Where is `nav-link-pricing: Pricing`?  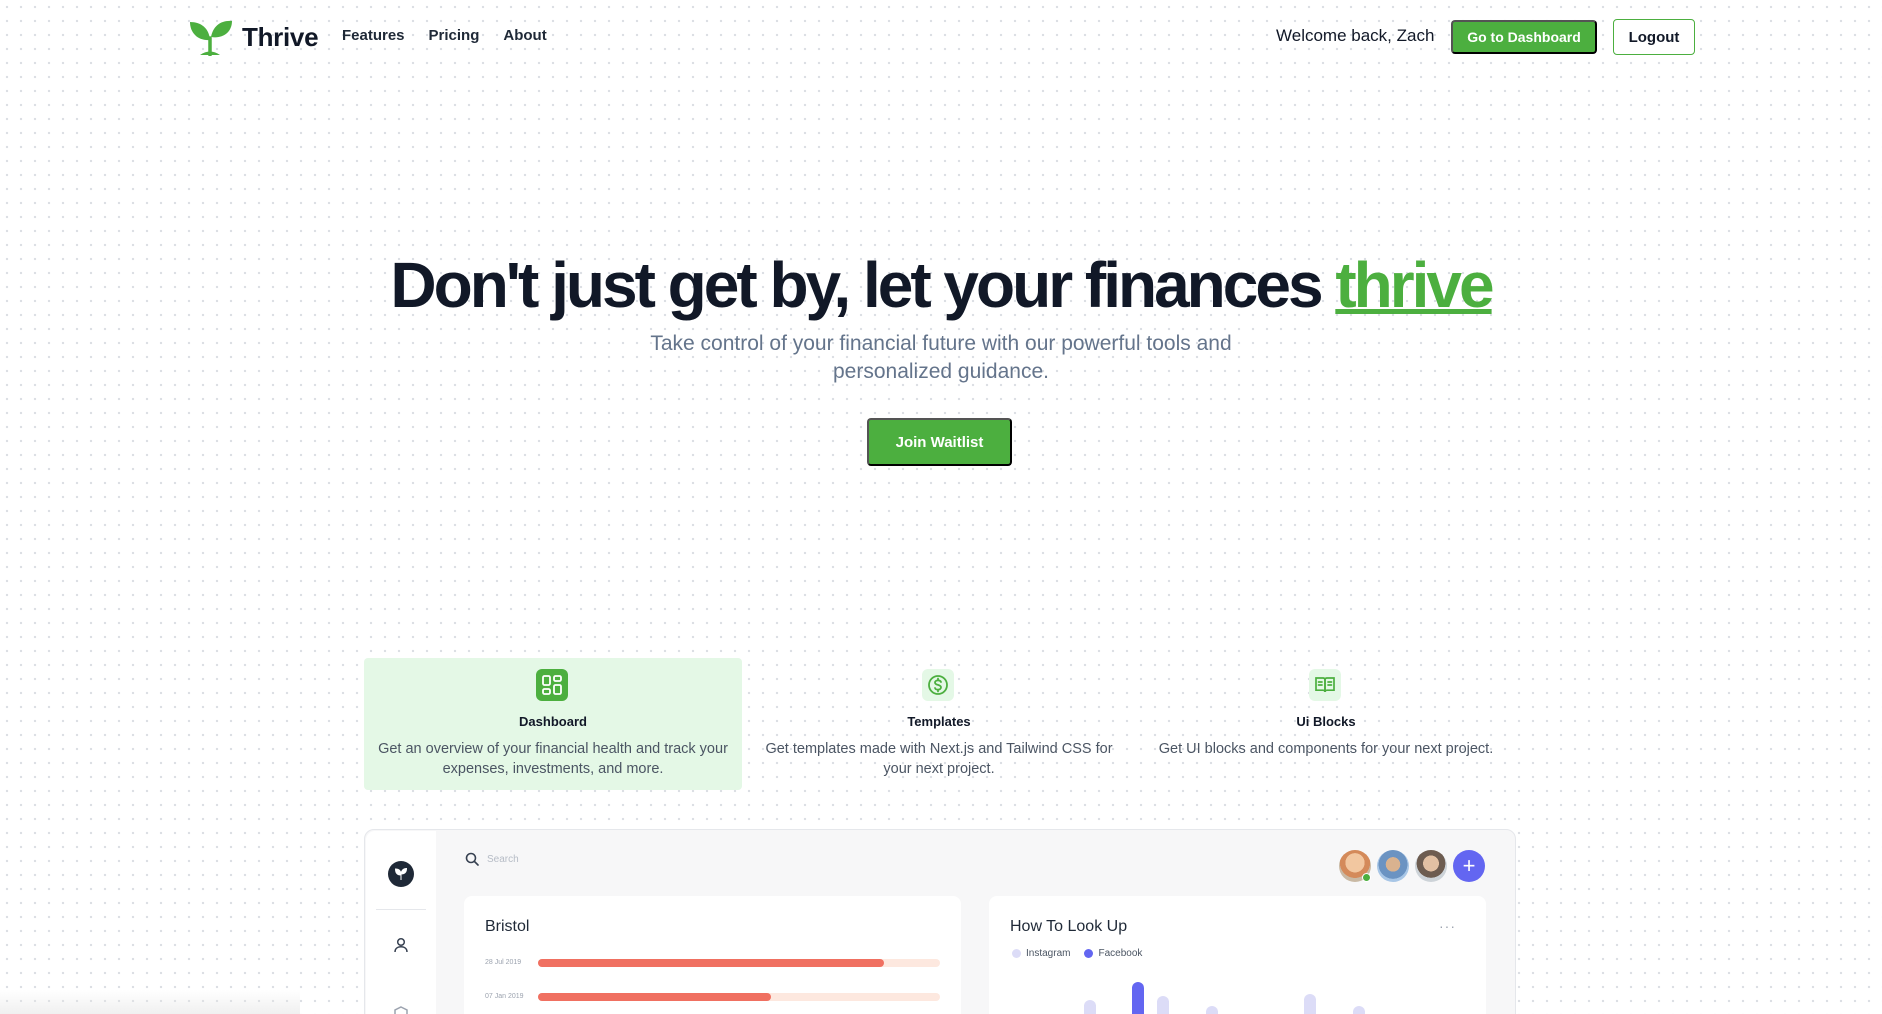
nav-link-pricing: Pricing is located at coordinates (454, 35).